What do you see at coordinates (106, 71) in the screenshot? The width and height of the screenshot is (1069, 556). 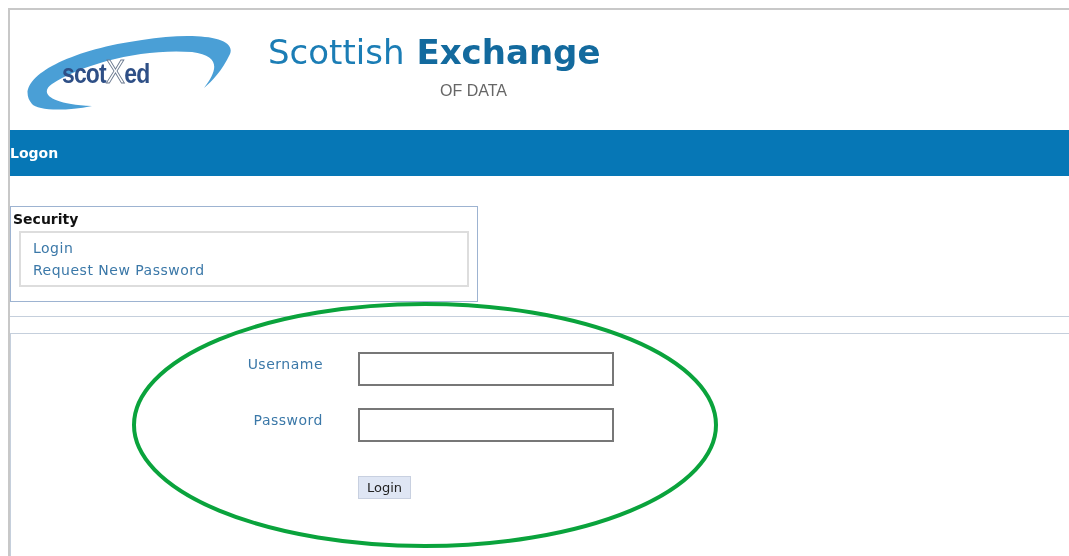 I see `logo-text: scotXed` at bounding box center [106, 71].